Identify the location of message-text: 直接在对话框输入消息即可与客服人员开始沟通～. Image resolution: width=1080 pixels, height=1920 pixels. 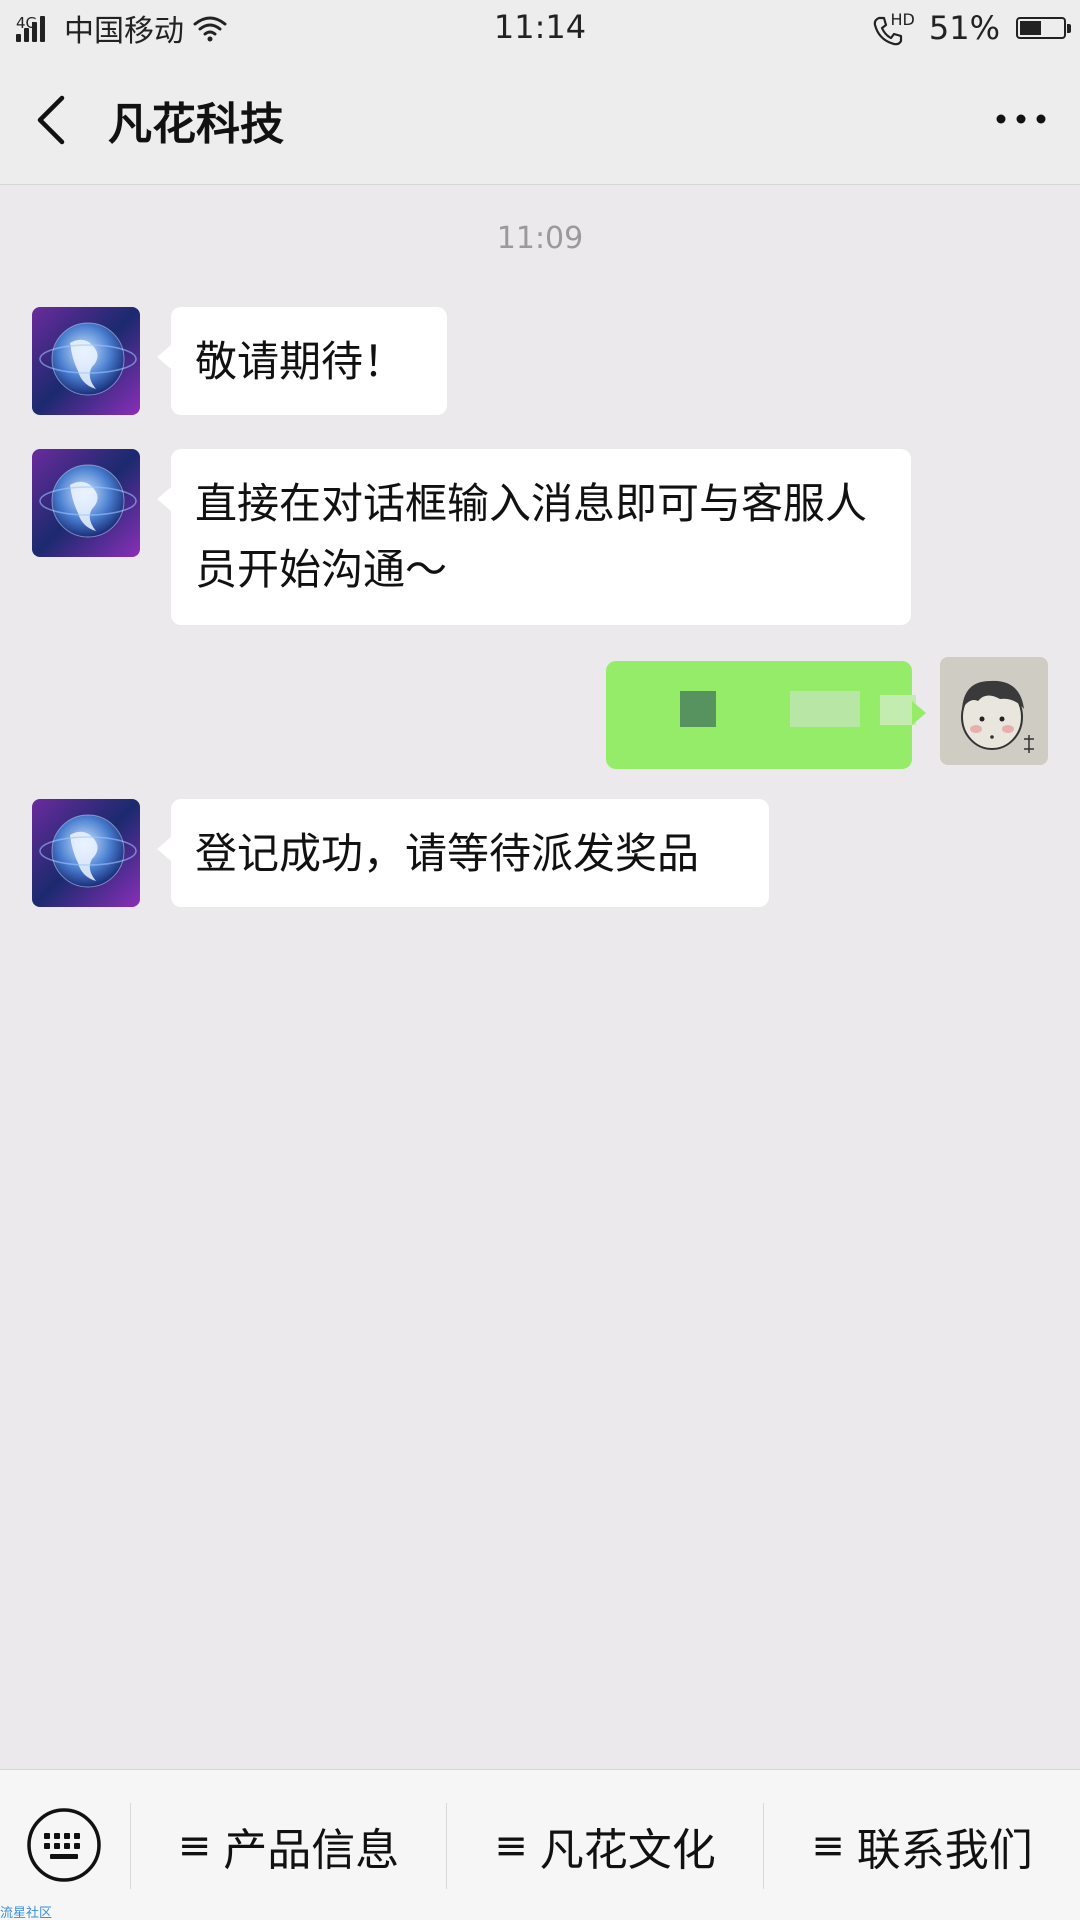
(531, 536).